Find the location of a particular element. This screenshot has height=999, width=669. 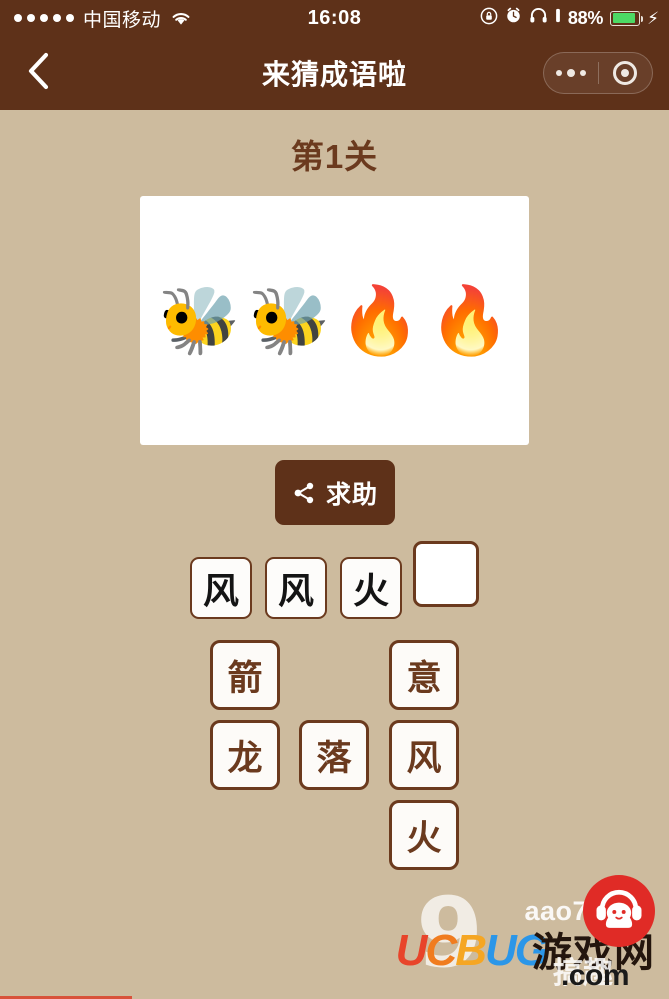

character-tile: 火 is located at coordinates (424, 835).